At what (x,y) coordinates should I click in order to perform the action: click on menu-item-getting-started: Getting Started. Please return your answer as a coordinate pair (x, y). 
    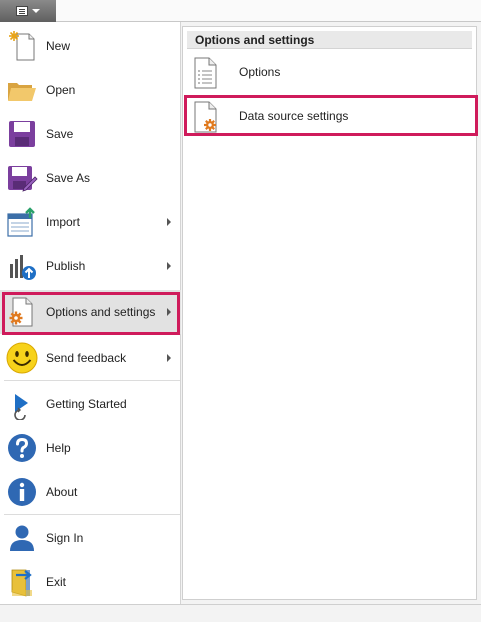
    Looking at the image, I should click on (90, 404).